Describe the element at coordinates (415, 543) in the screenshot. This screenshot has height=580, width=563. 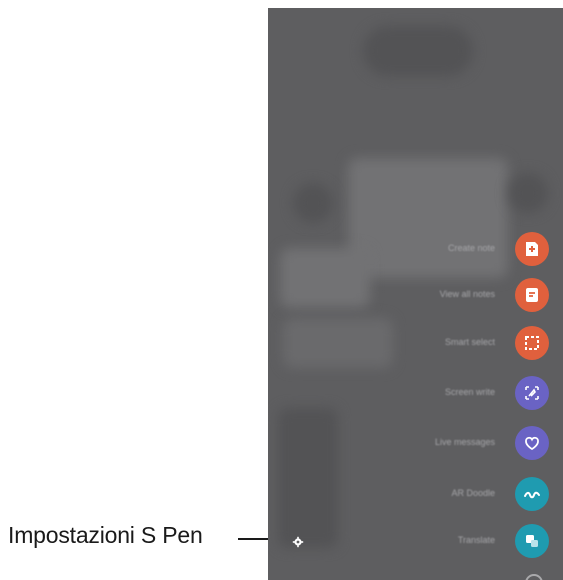
I see `menu-item-translate: Translate` at that location.